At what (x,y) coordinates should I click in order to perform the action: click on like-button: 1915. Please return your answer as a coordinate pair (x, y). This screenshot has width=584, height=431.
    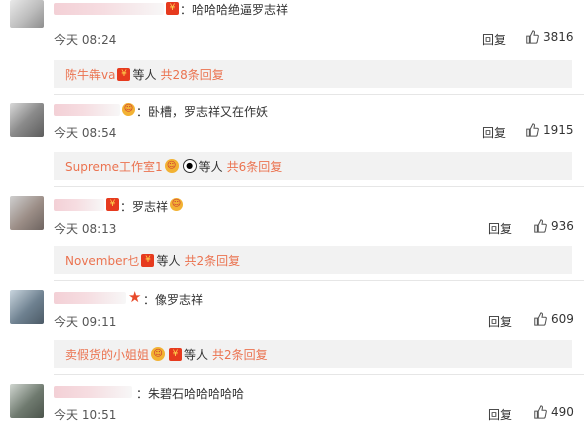
    Looking at the image, I should click on (549, 130).